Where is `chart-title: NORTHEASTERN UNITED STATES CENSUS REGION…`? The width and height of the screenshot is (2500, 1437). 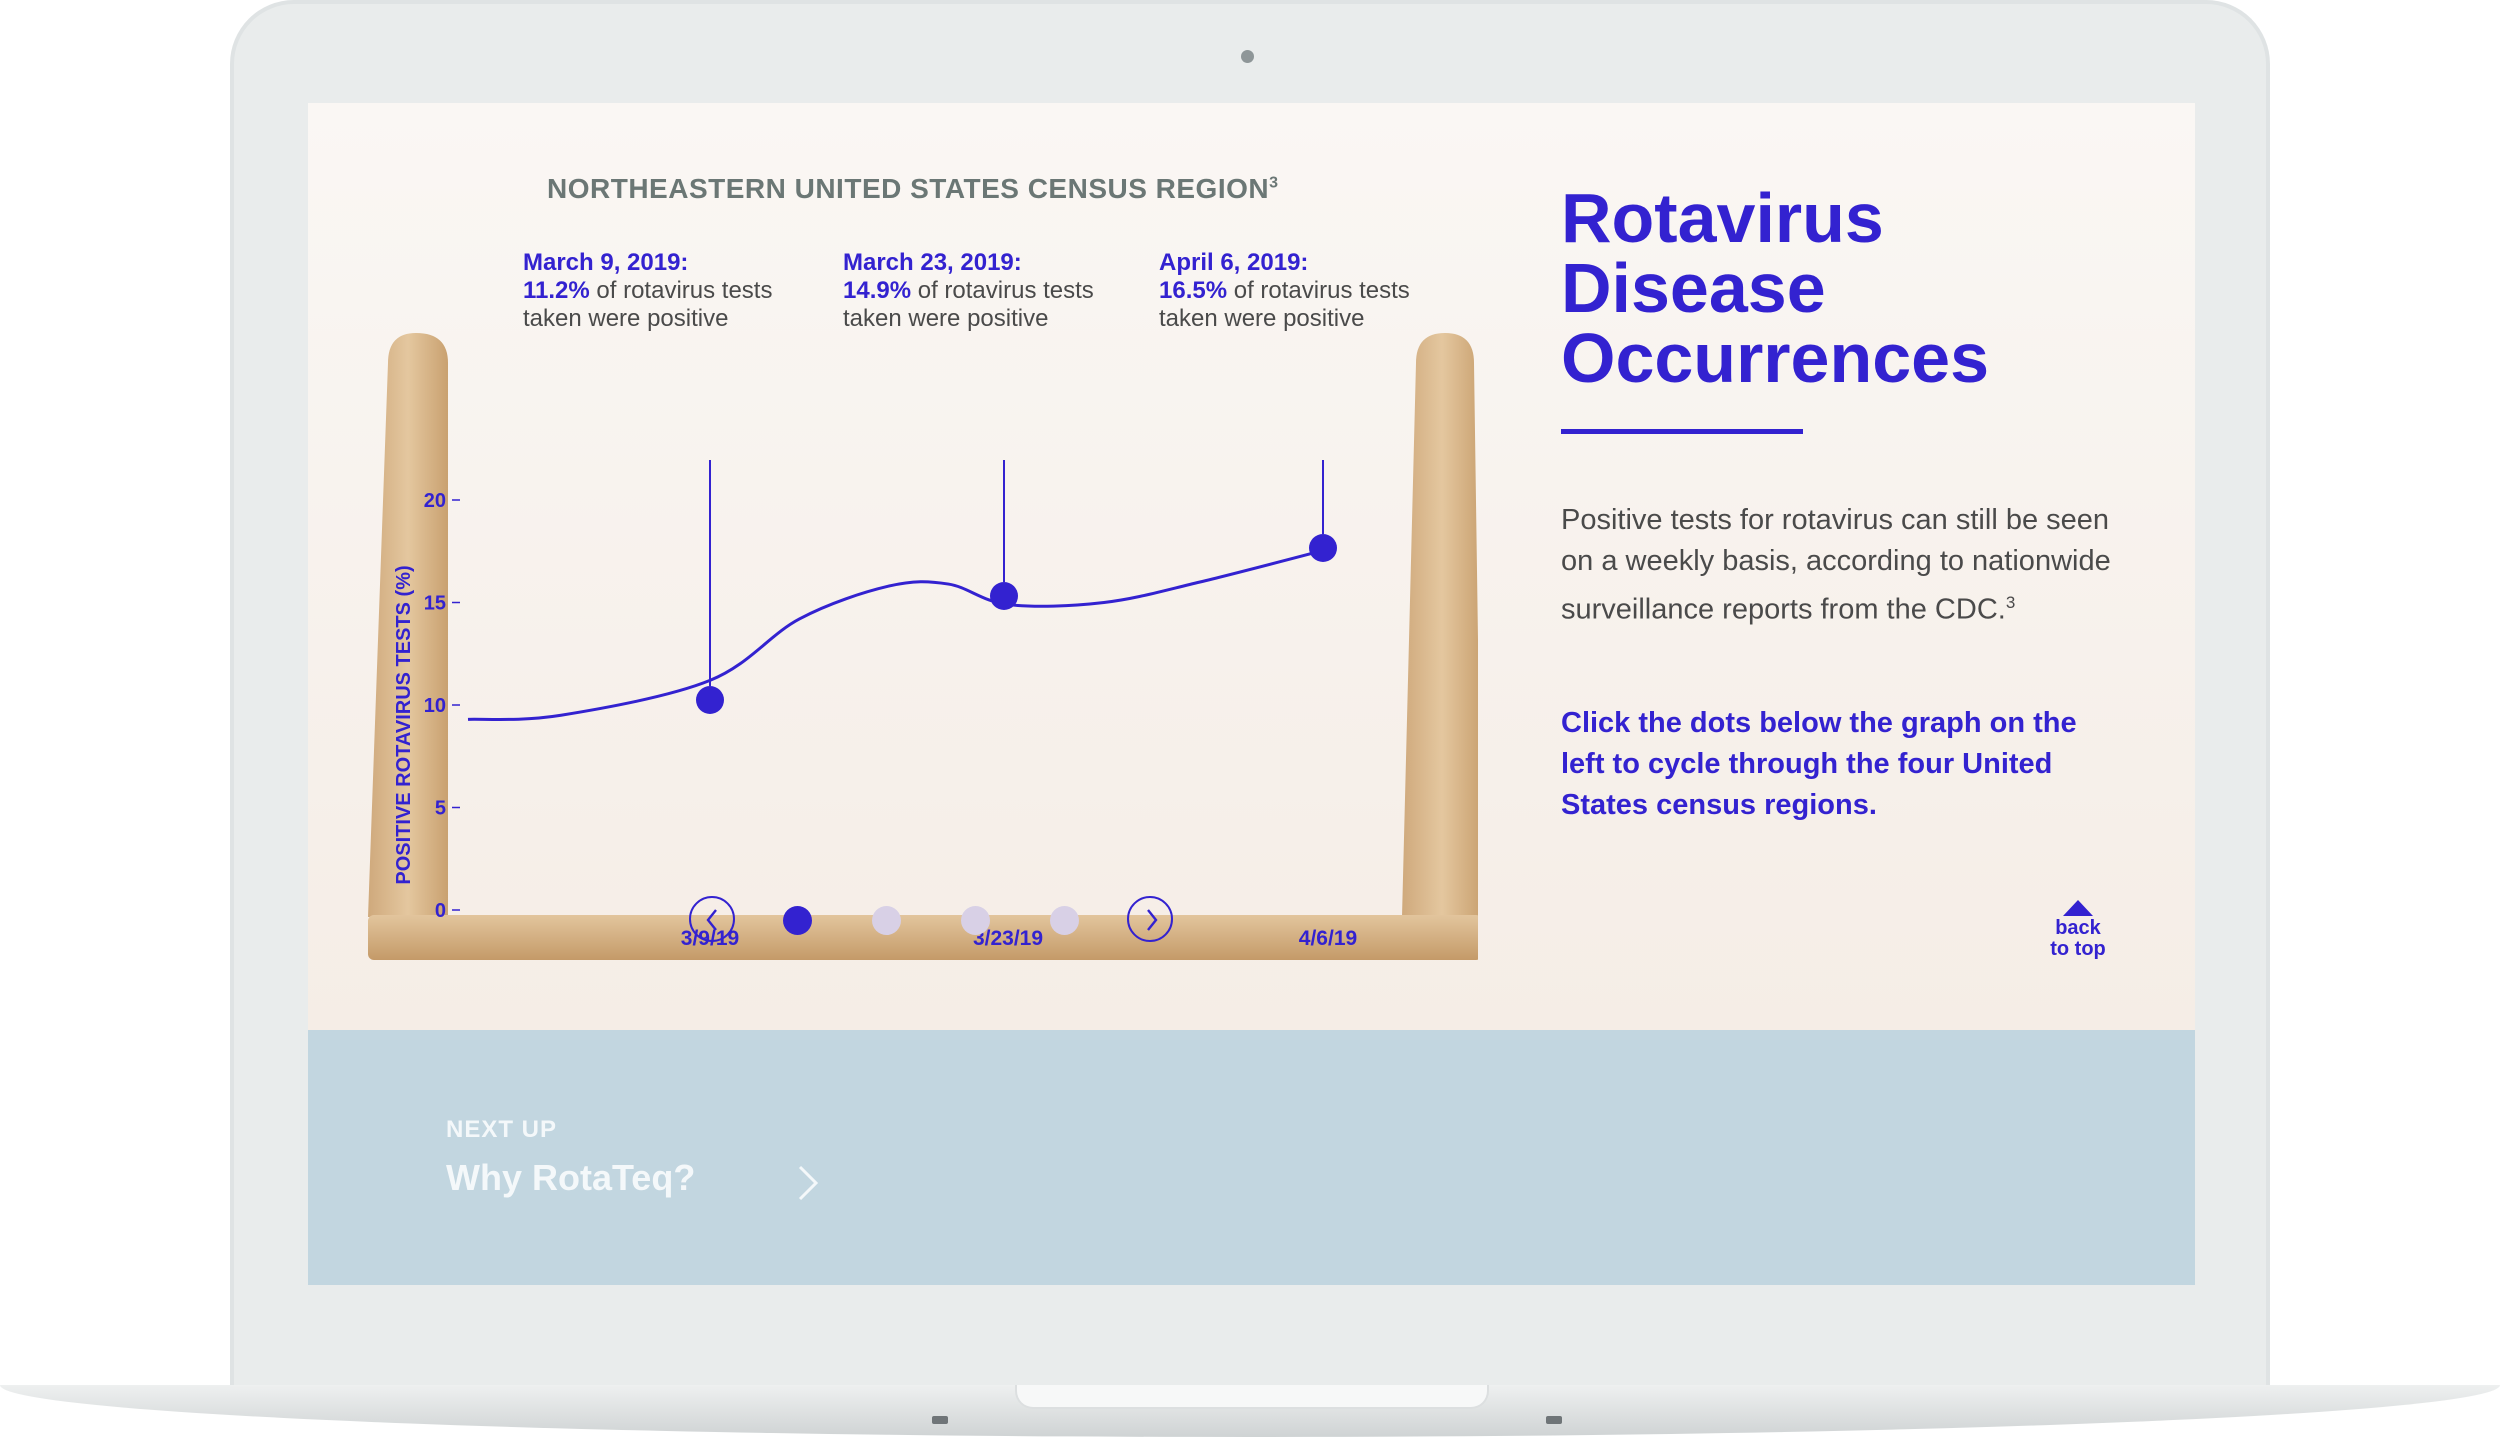 chart-title: NORTHEASTERN UNITED STATES CENSUS REGION… is located at coordinates (913, 188).